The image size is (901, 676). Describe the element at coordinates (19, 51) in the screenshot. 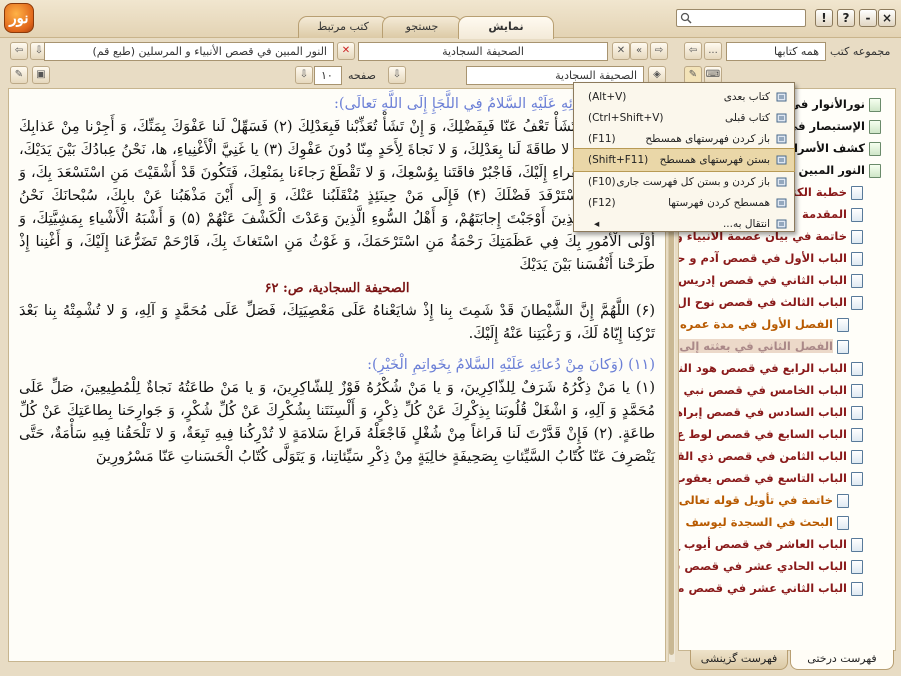

I see `back-arrow-icon: ⇦` at that location.